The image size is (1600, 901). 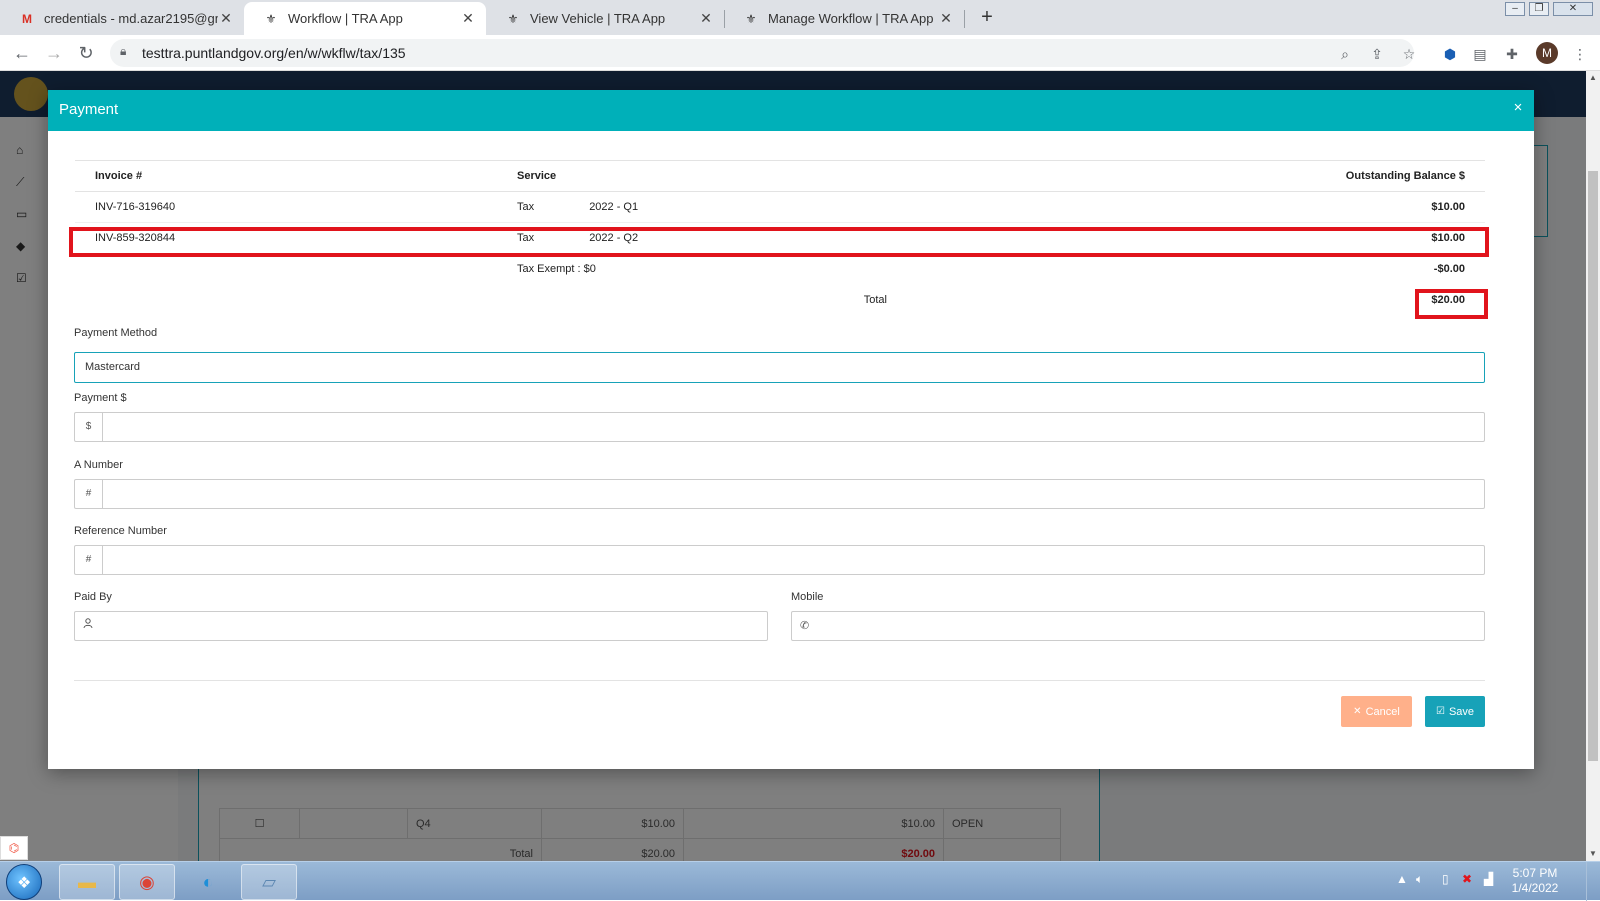 What do you see at coordinates (100, 398) in the screenshot?
I see `payment-amount-label: Payment $` at bounding box center [100, 398].